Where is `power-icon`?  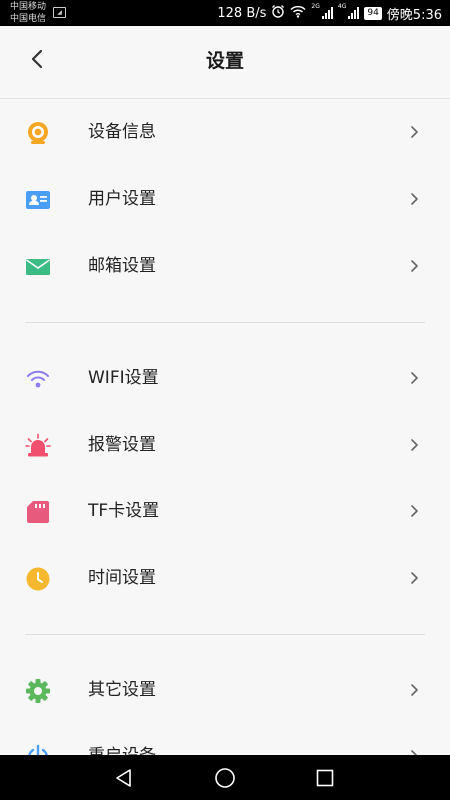
power-icon is located at coordinates (38, 749).